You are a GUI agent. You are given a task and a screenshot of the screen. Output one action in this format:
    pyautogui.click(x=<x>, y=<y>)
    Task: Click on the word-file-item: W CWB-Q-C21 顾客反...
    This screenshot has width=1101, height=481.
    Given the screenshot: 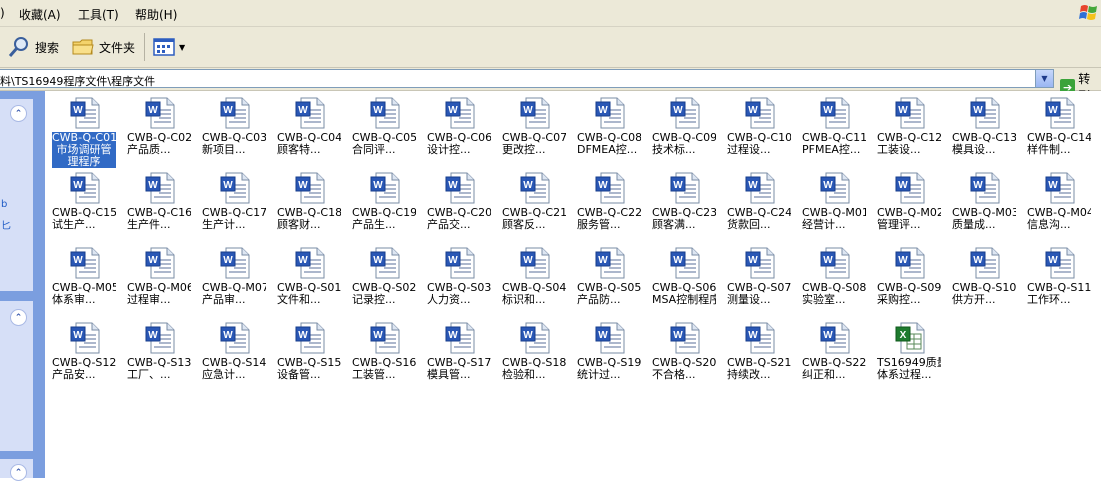 What is the action you would take?
    pyautogui.click(x=533, y=204)
    